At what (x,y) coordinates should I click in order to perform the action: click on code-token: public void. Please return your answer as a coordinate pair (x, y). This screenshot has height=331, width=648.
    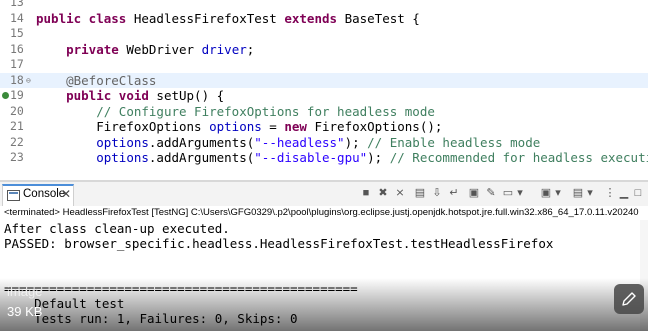
    Looking at the image, I should click on (111, 95).